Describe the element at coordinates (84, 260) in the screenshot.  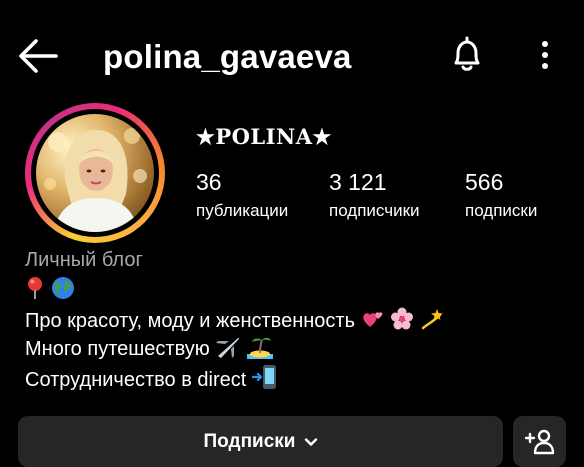
I see `profile-category: Личный блог` at that location.